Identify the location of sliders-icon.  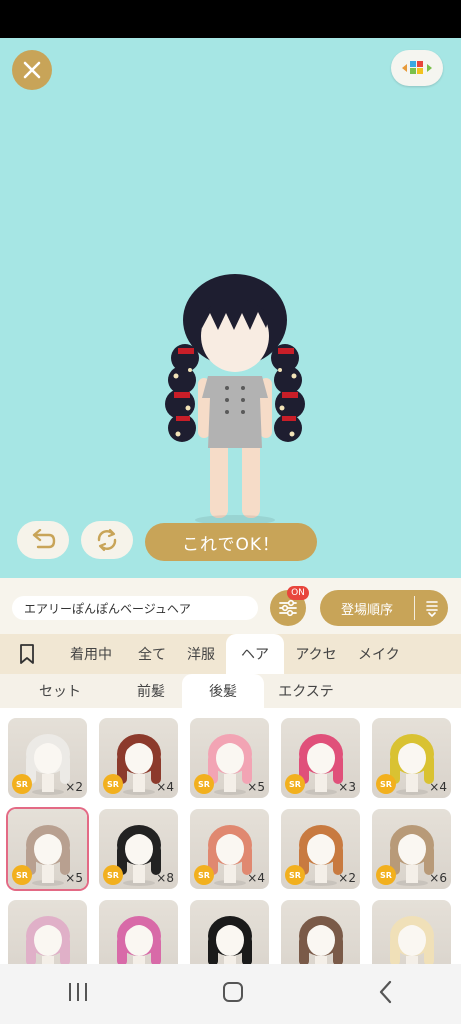
(288, 608).